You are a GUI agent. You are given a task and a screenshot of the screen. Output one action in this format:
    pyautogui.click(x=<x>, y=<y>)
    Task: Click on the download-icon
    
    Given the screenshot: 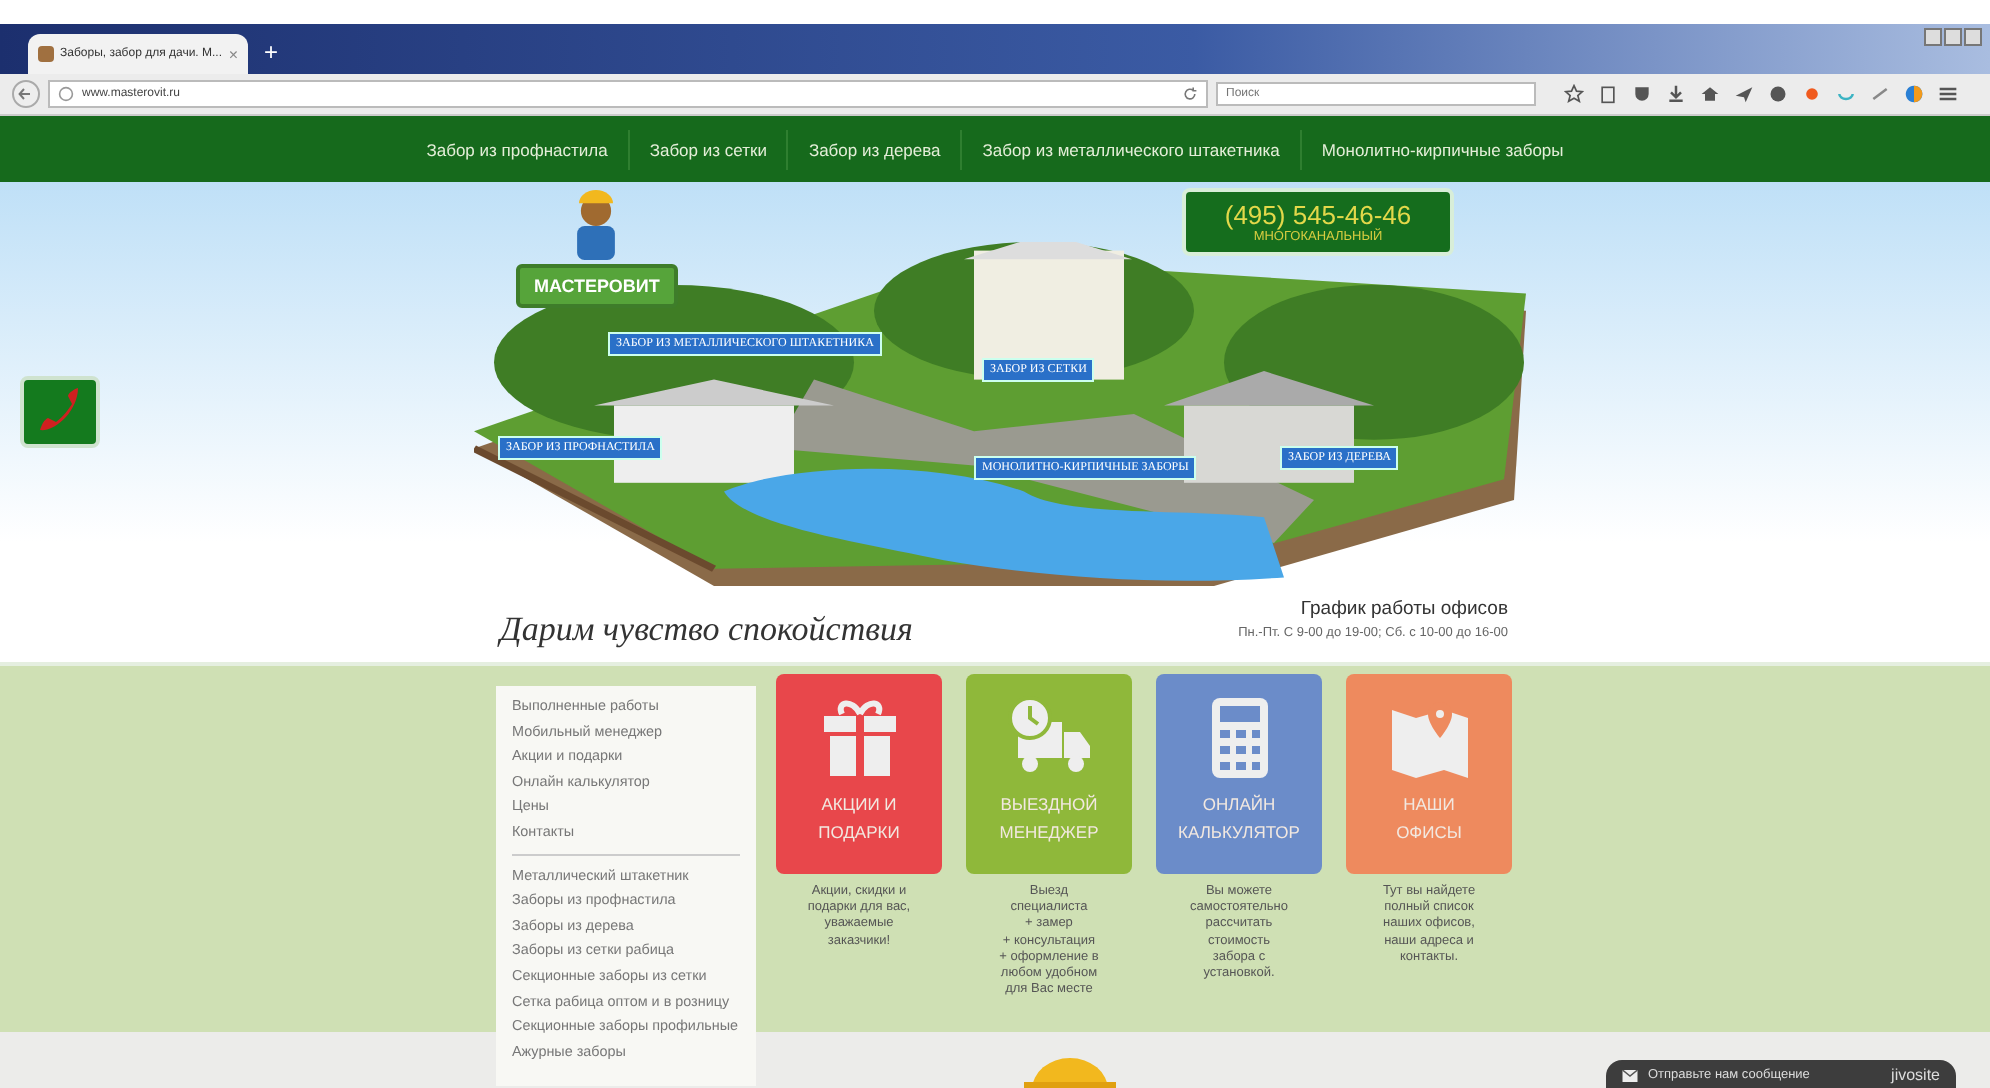 What is the action you would take?
    pyautogui.click(x=1676, y=94)
    